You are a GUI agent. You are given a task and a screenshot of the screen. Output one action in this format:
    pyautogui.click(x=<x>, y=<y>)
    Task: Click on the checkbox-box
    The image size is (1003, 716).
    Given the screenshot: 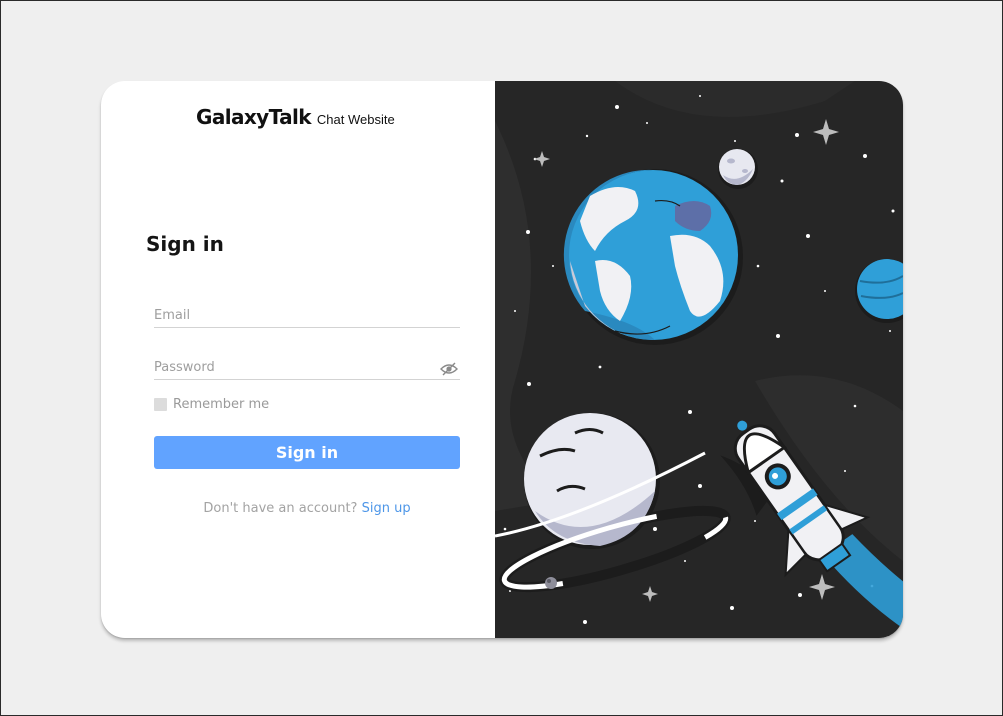 What is the action you would take?
    pyautogui.click(x=160, y=404)
    